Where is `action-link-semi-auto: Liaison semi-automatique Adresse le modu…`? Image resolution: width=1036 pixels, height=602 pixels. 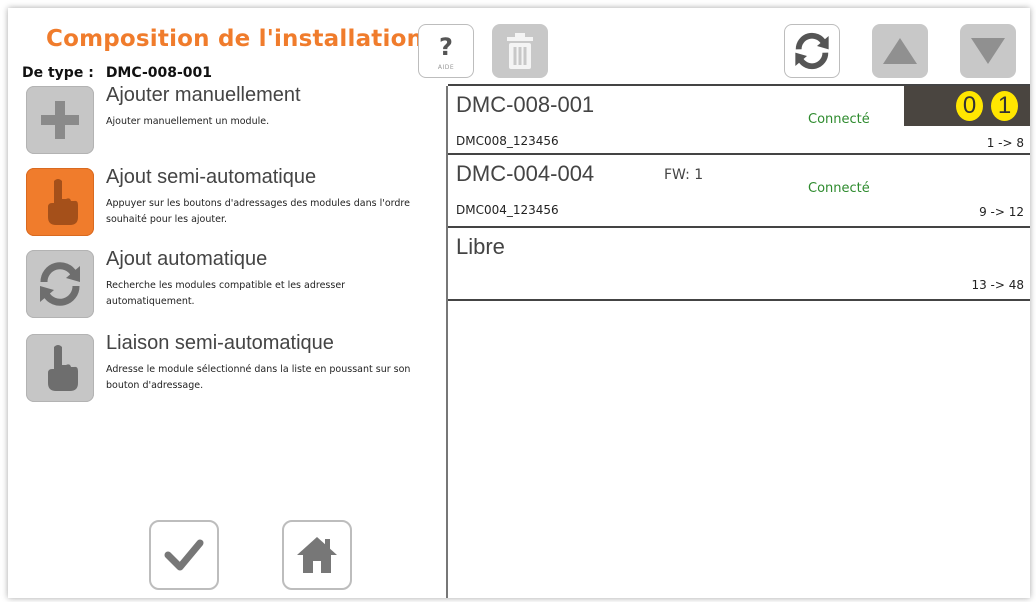
action-link-semi-auto: Liaison semi-automatique Adresse le modu… is located at coordinates (234, 370).